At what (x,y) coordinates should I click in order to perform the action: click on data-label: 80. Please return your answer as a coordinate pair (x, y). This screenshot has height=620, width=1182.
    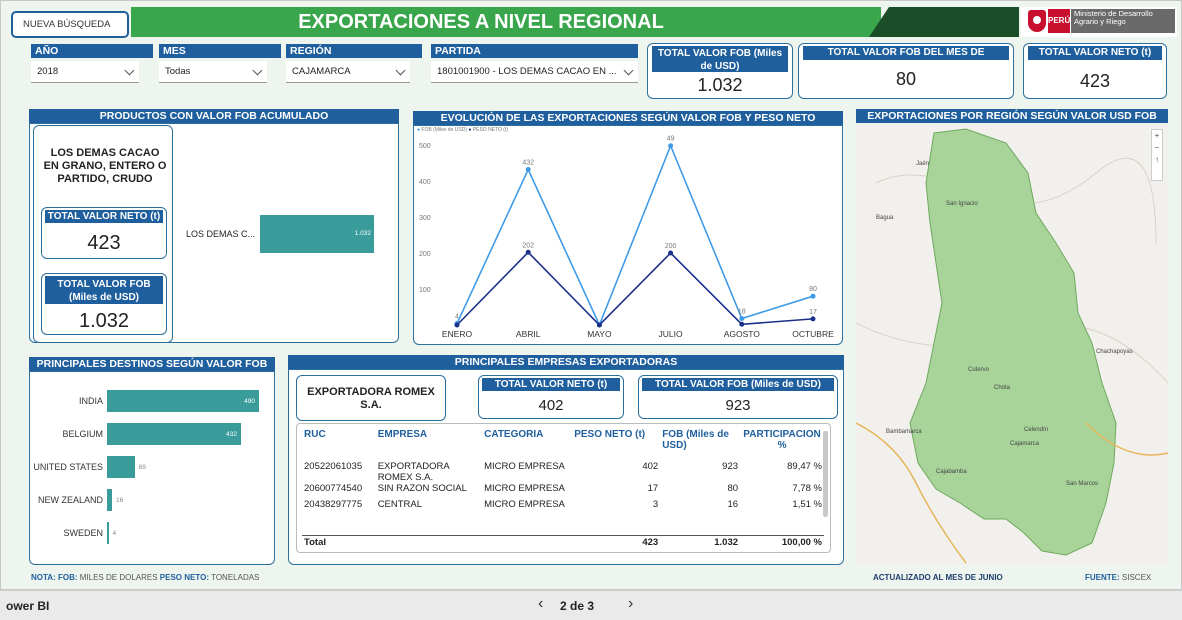
    Looking at the image, I should click on (813, 289).